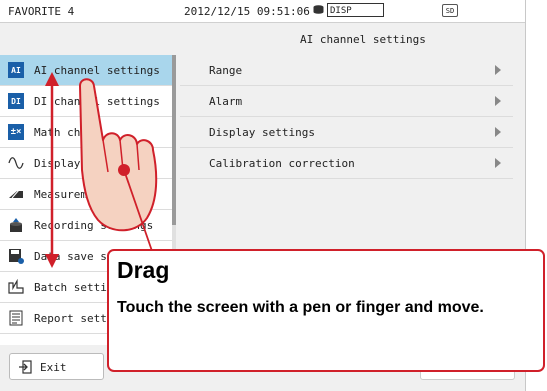  I want to click on menu-item-display-settings: Display se, so click(86, 163).